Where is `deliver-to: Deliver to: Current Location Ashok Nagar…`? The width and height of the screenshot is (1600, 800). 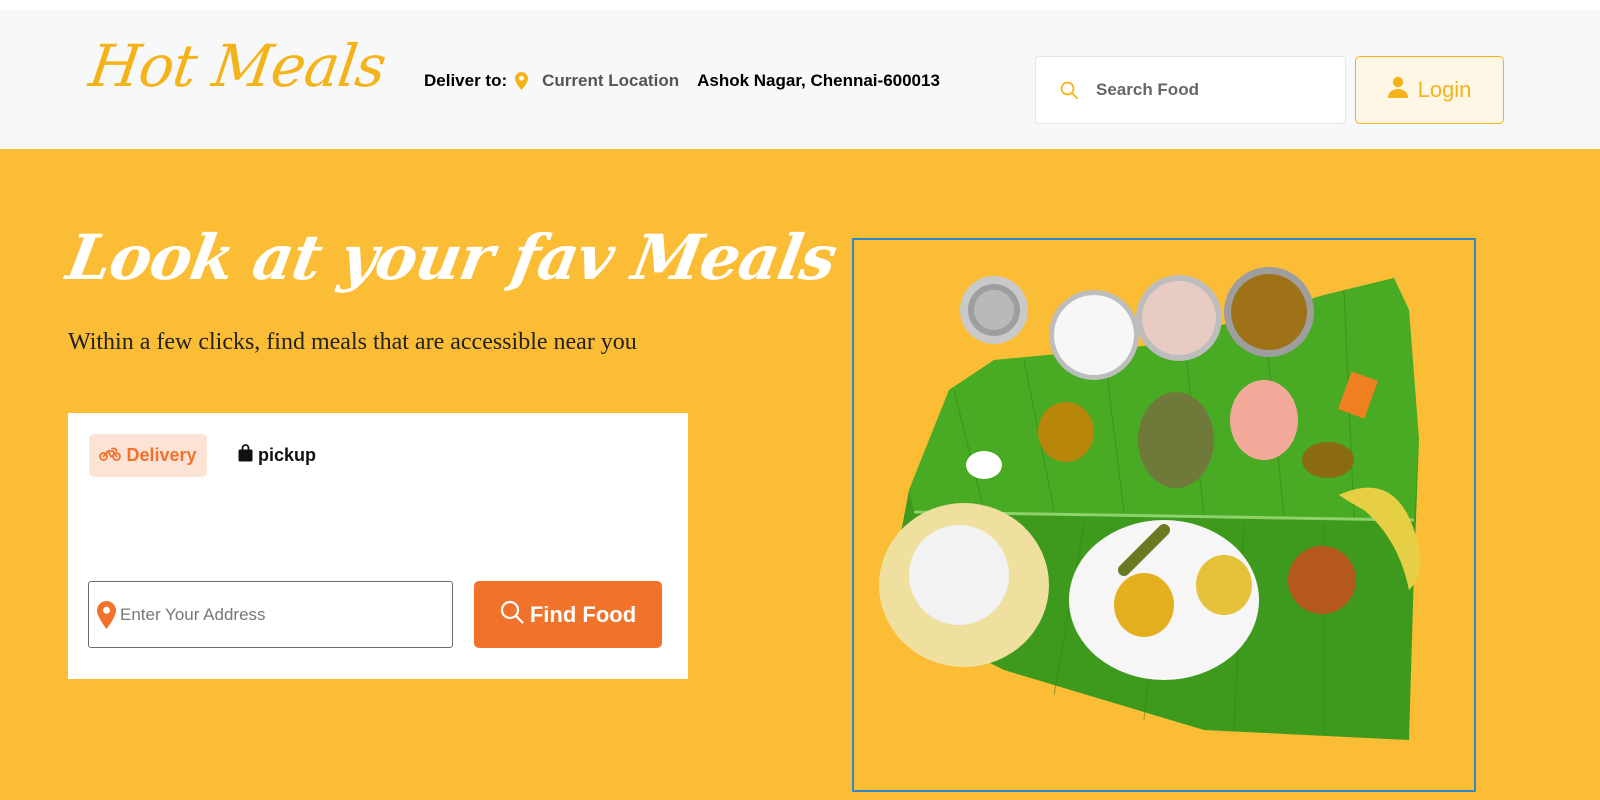 deliver-to: Deliver to: Current Location Ashok Nagar… is located at coordinates (682, 81).